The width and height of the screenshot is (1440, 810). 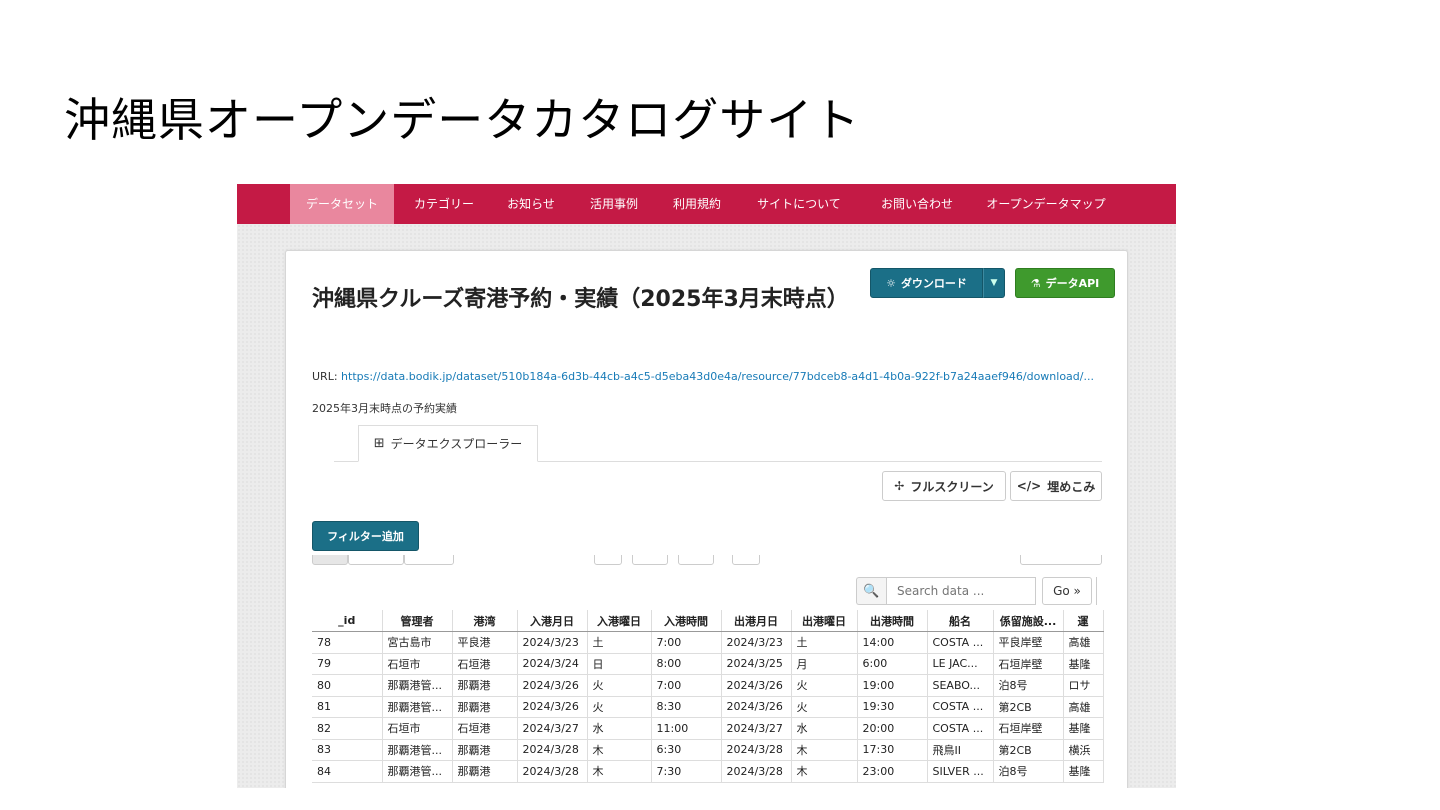 I want to click on nav-item-categories: カテゴリー, so click(x=444, y=204).